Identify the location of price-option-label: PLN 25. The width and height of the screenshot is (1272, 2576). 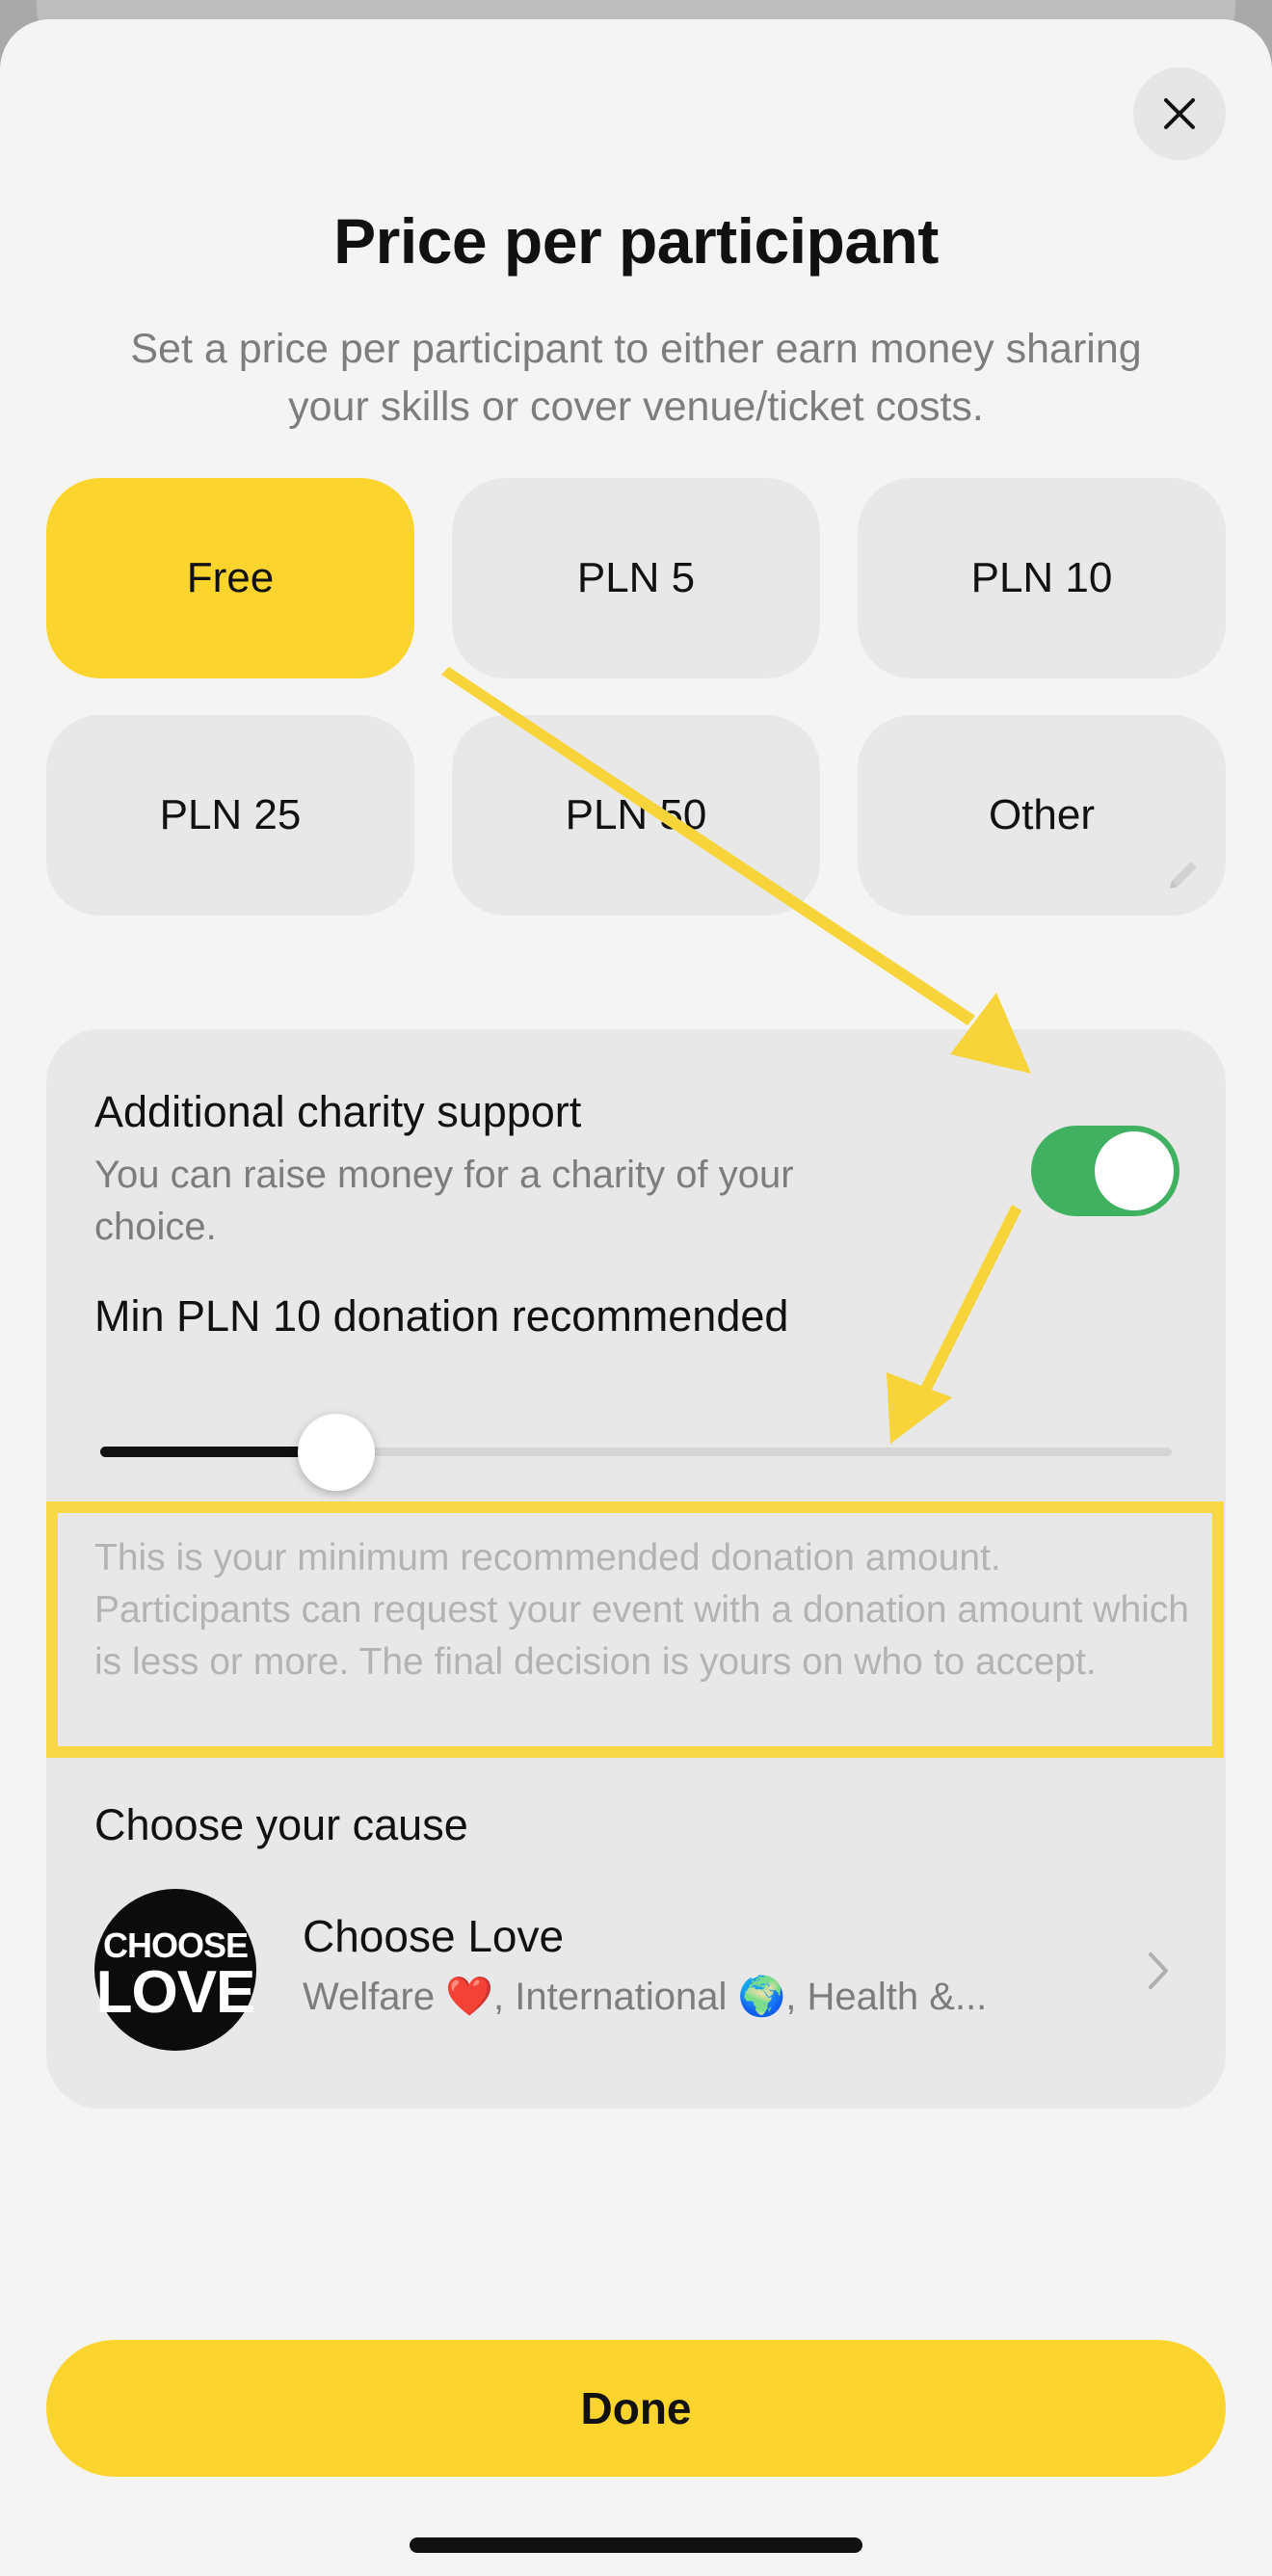
(230, 814).